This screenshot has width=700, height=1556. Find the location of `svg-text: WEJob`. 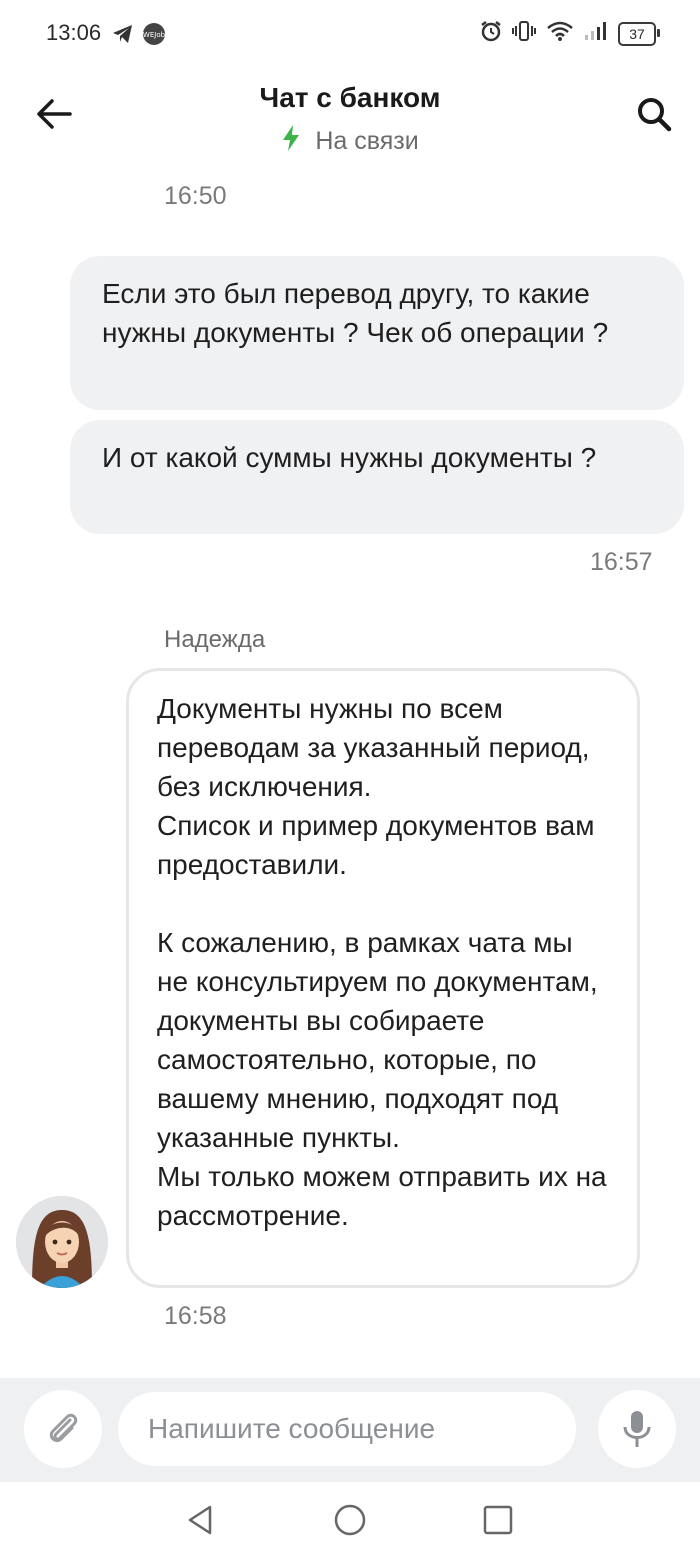

svg-text: WEJob is located at coordinates (154, 35).